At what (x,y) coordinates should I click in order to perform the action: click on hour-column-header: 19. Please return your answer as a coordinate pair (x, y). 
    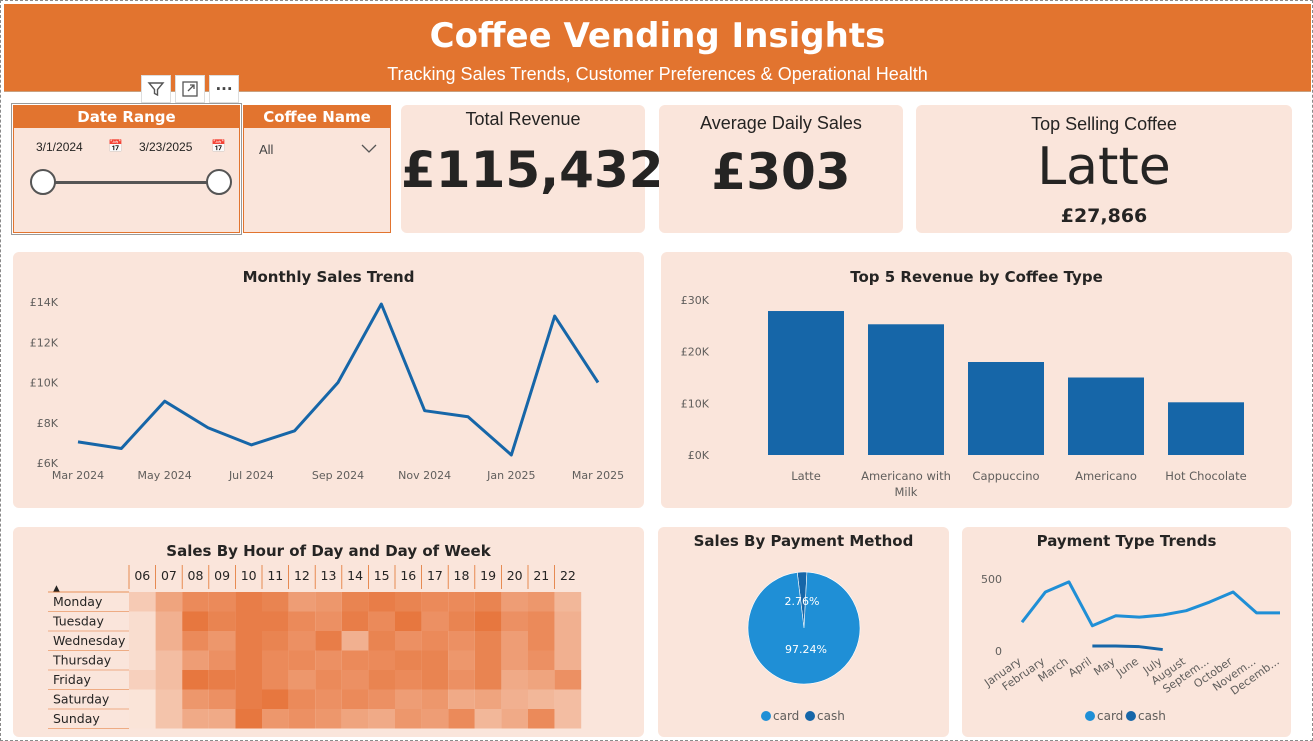
    Looking at the image, I should click on (488, 575).